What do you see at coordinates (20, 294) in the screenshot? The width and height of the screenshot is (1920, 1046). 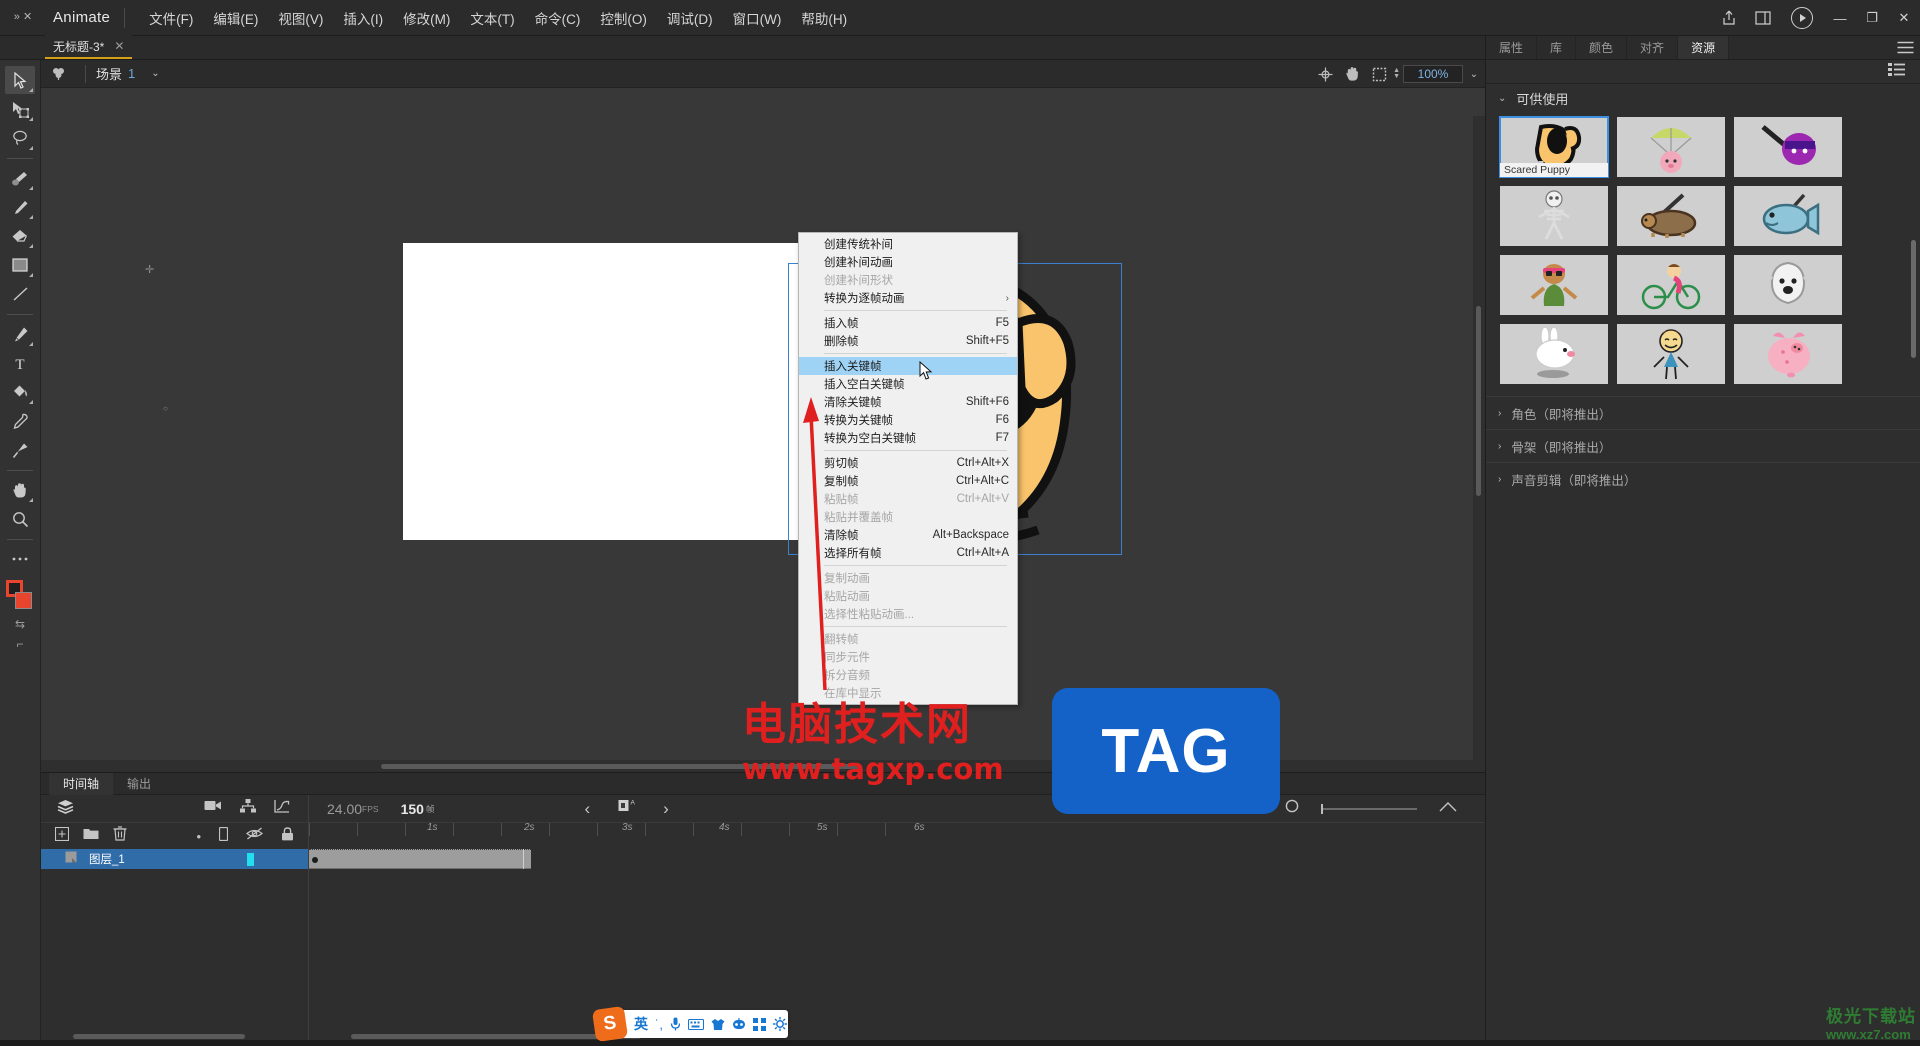 I see `line-tool` at bounding box center [20, 294].